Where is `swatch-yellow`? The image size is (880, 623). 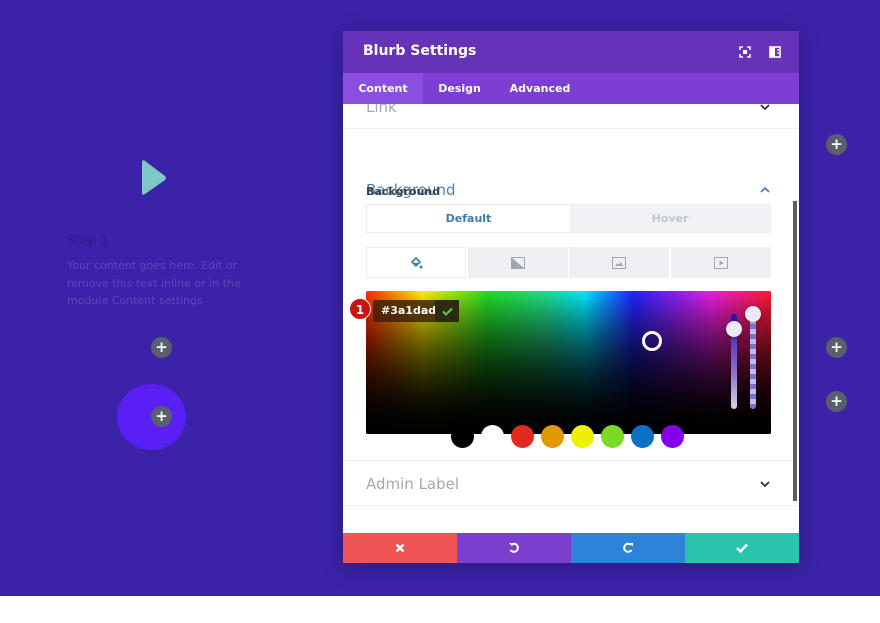 swatch-yellow is located at coordinates (582, 436).